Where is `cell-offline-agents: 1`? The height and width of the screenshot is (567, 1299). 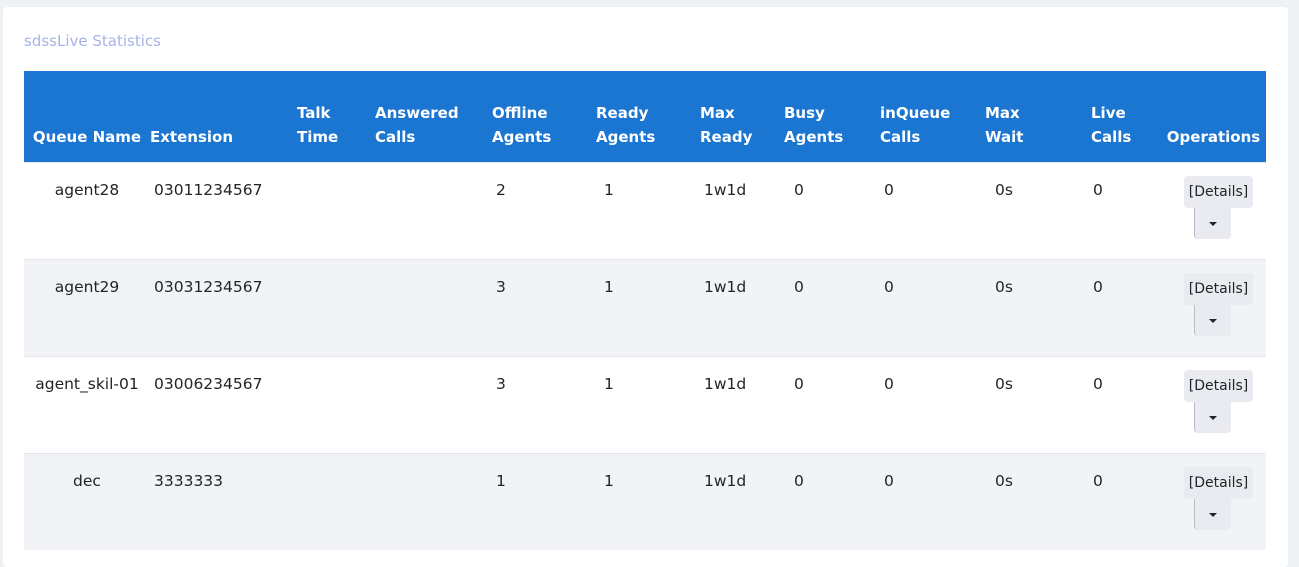 cell-offline-agents: 1 is located at coordinates (544, 501).